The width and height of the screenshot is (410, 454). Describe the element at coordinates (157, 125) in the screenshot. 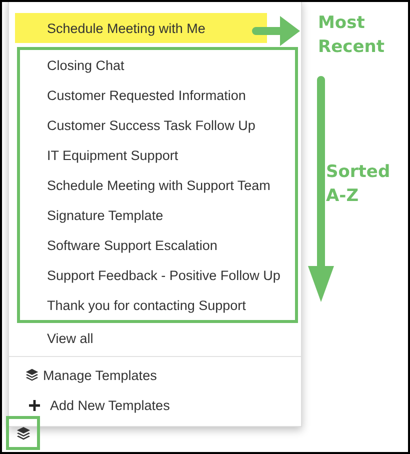

I see `menu-item: Customer Success Task Follow Up` at that location.